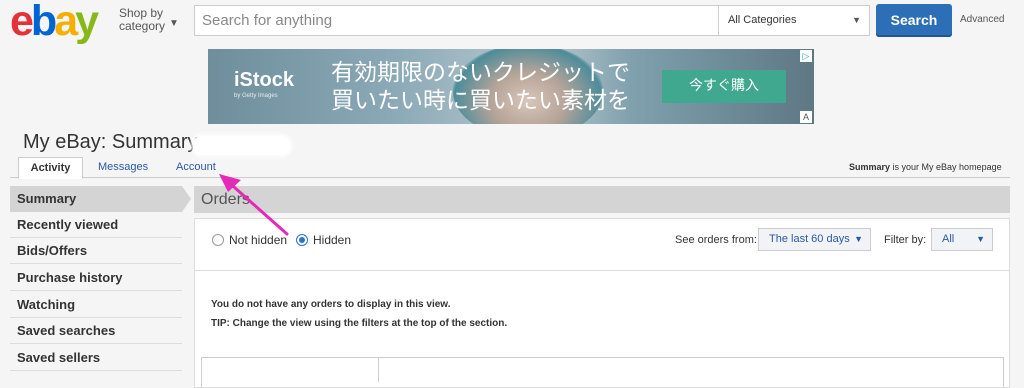 The width and height of the screenshot is (1024, 388). I want to click on category-select: All Categories ▼, so click(794, 20).